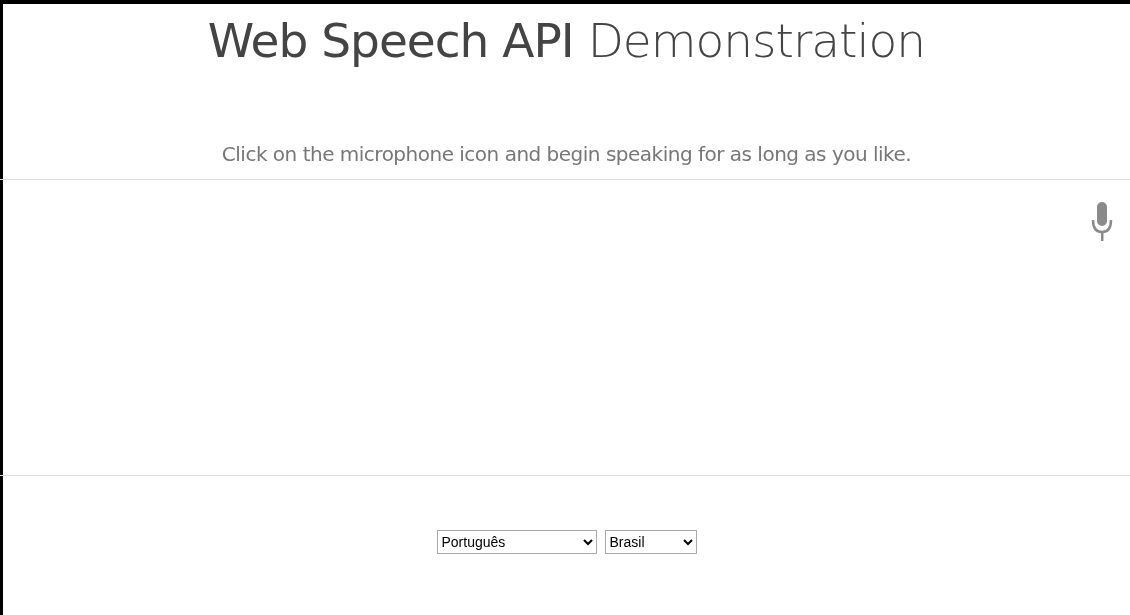 This screenshot has width=1130, height=615. What do you see at coordinates (566, 41) in the screenshot?
I see `page-title: Web Speech API Demonstration` at bounding box center [566, 41].